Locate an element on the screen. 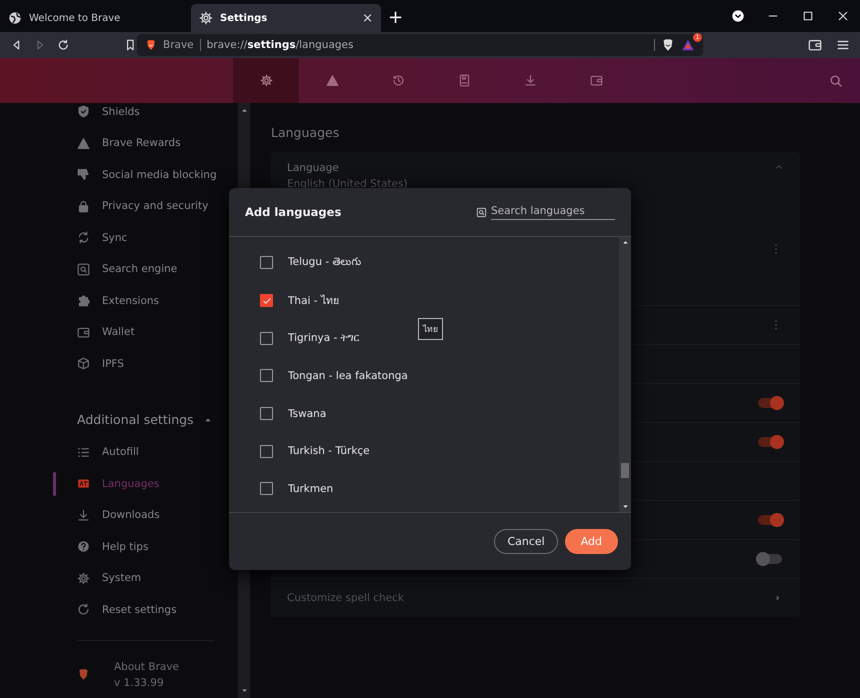 The height and width of the screenshot is (698, 860). sidebar-item: System is located at coordinates (145, 578).